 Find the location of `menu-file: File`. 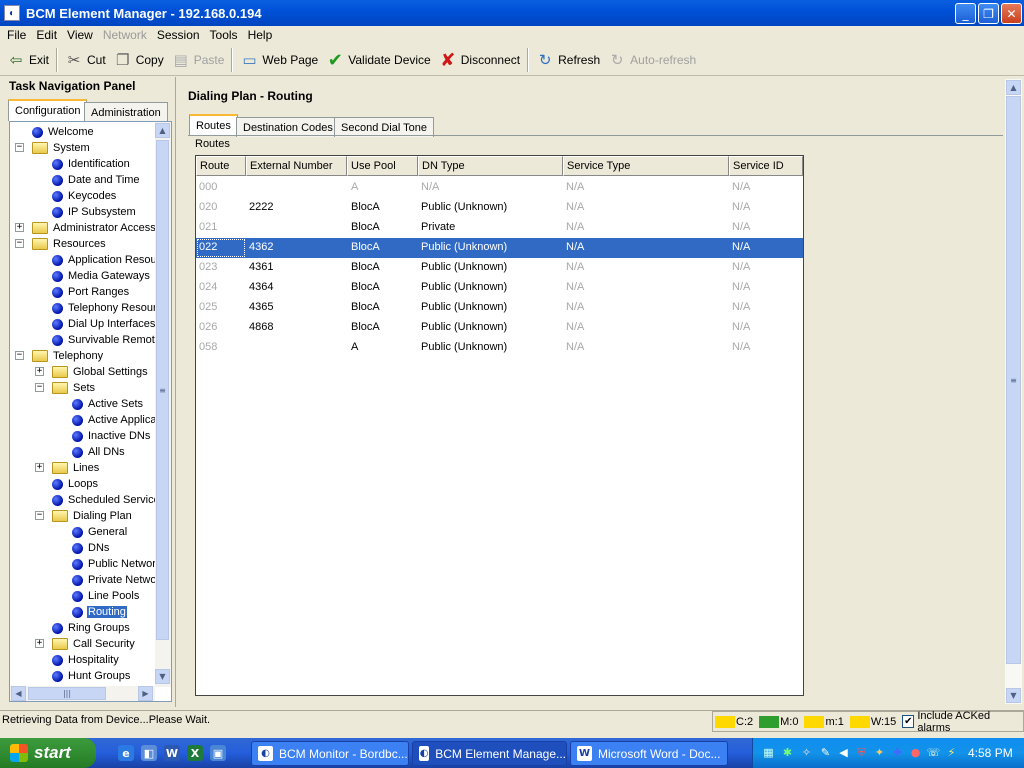

menu-file: File is located at coordinates (16, 35).